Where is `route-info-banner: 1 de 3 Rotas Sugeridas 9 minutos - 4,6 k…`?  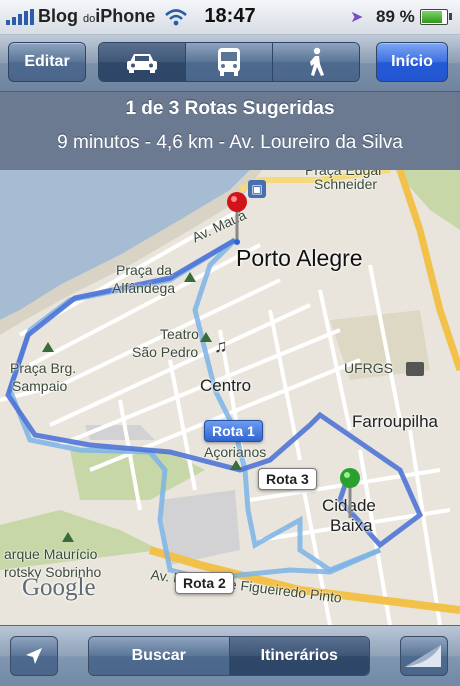 route-info-banner: 1 de 3 Rotas Sugeridas 9 minutos - 4,6 k… is located at coordinates (230, 131).